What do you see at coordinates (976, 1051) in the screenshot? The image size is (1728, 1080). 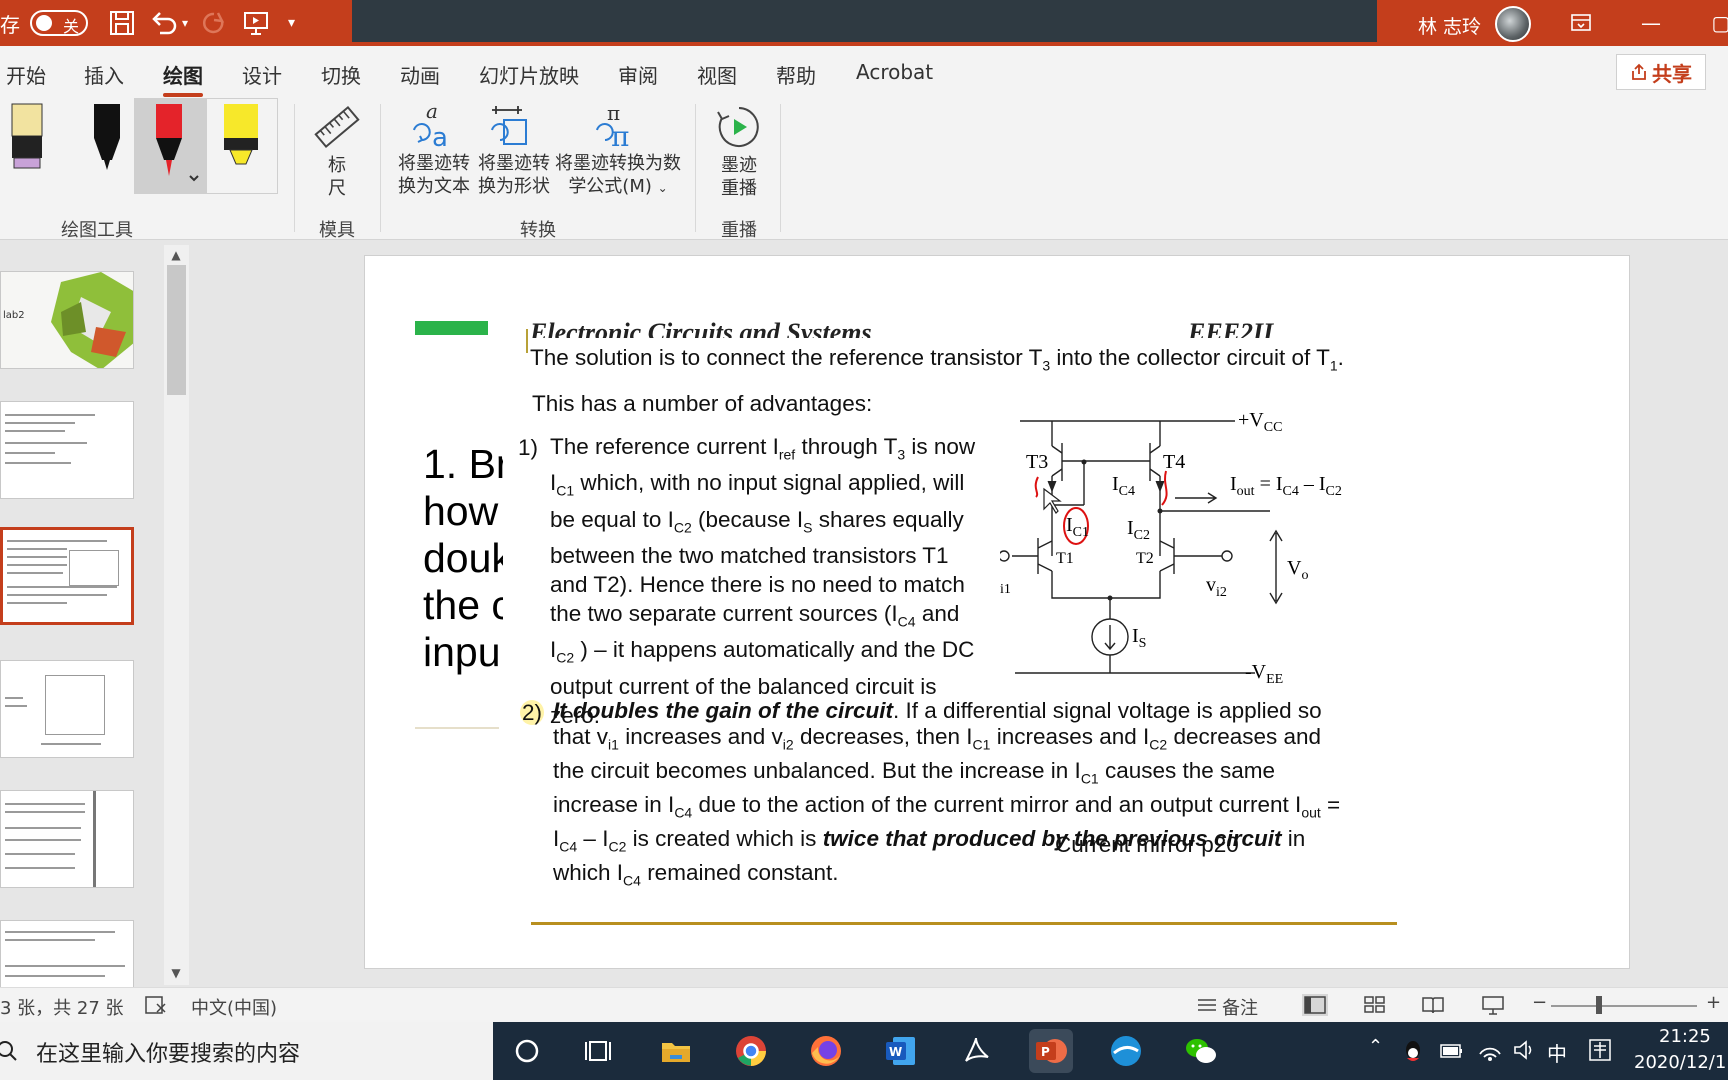 I see `acrobat-icon` at bounding box center [976, 1051].